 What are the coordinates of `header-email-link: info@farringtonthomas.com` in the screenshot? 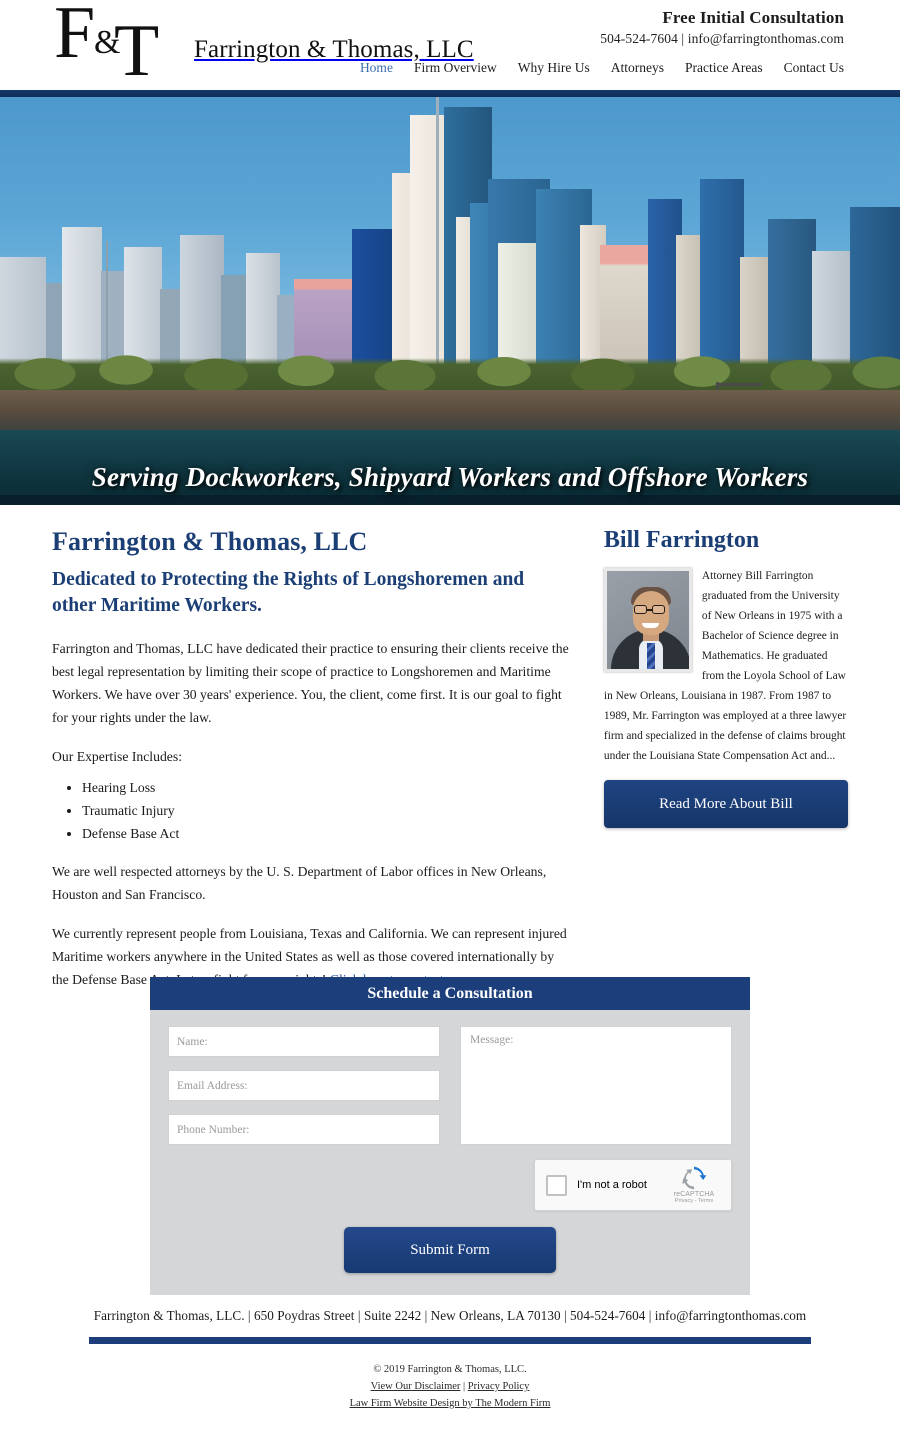 It's located at (766, 38).